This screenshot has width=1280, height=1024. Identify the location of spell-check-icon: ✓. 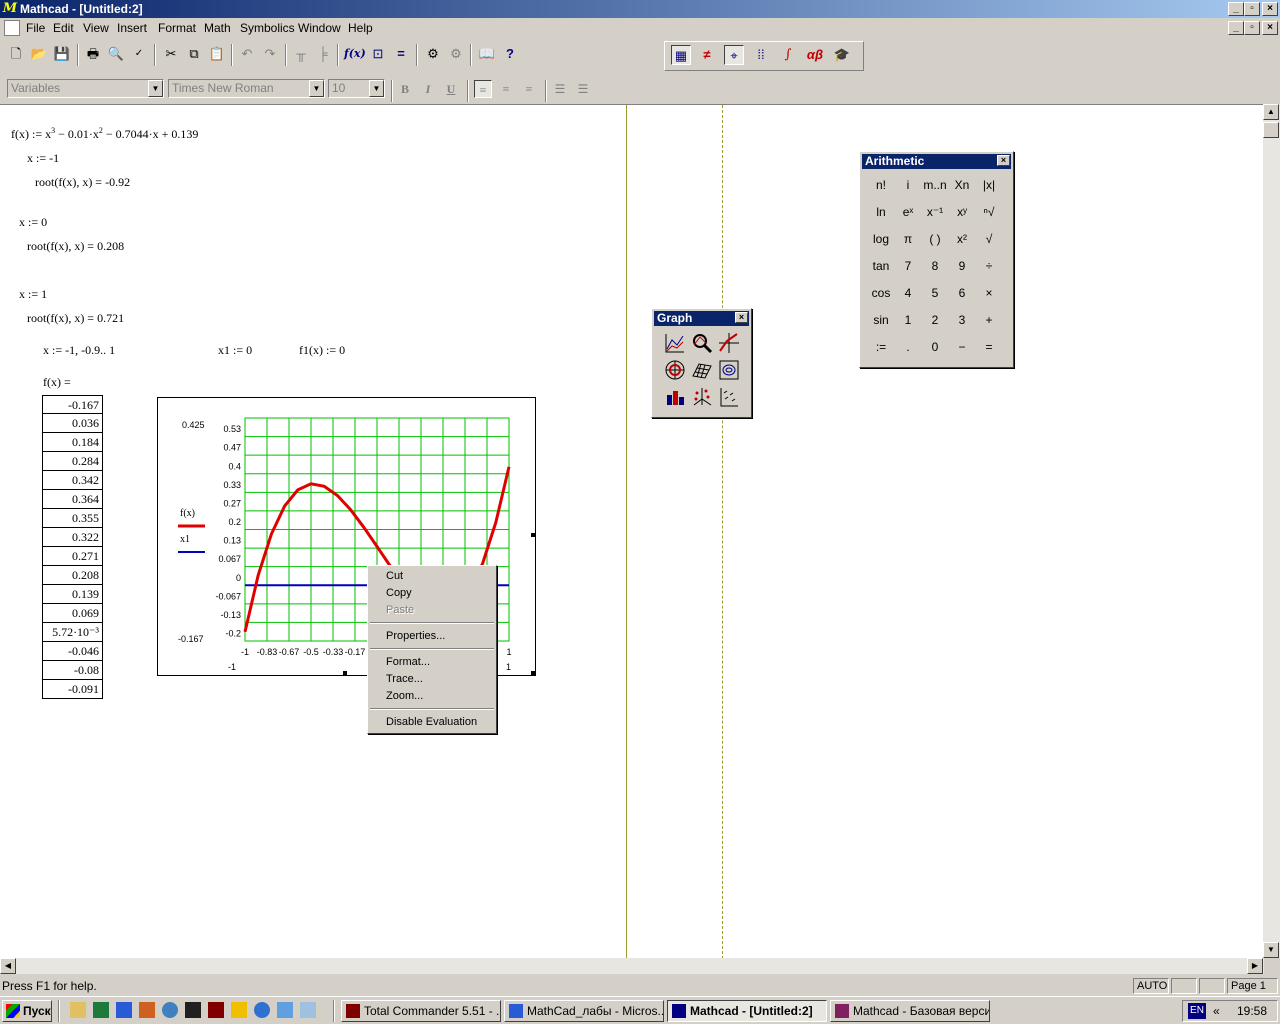
(139, 54).